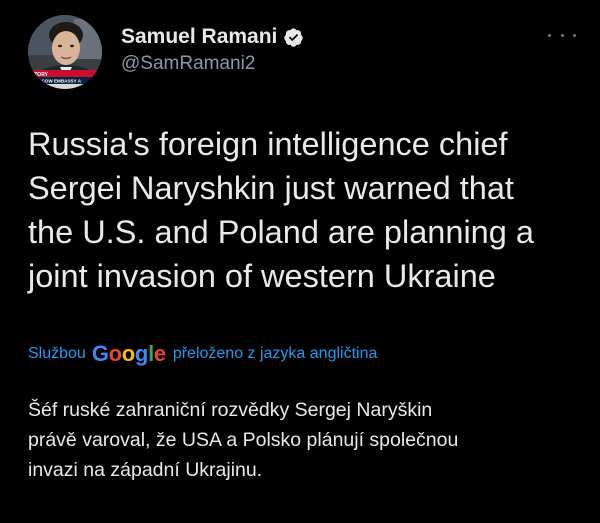 The width and height of the screenshot is (600, 523). Describe the element at coordinates (188, 64) in the screenshot. I see `author-handle: @SamRamani2` at that location.